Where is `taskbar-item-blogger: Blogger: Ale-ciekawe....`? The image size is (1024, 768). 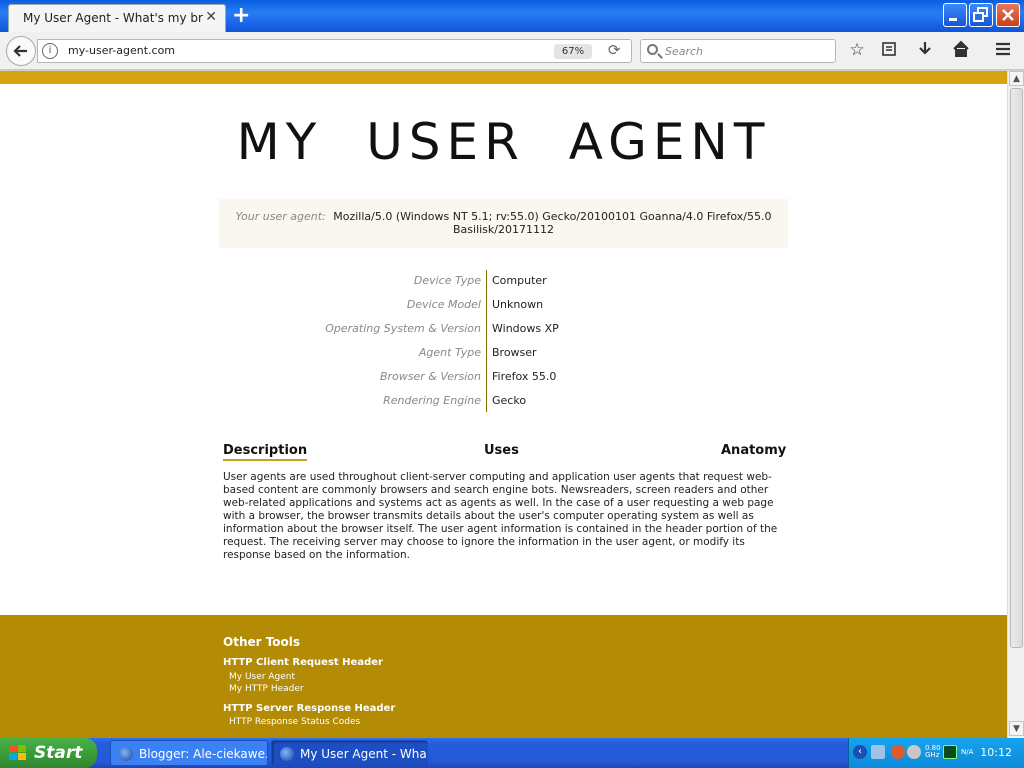 taskbar-item-blogger: Blogger: Ale-ciekawe.... is located at coordinates (189, 753).